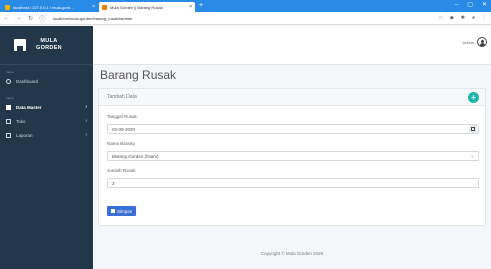 The height and width of the screenshot is (269, 491). Describe the element at coordinates (292, 253) in the screenshot. I see `footer-copyright: Copyright © Mula Gorden 2020` at that location.